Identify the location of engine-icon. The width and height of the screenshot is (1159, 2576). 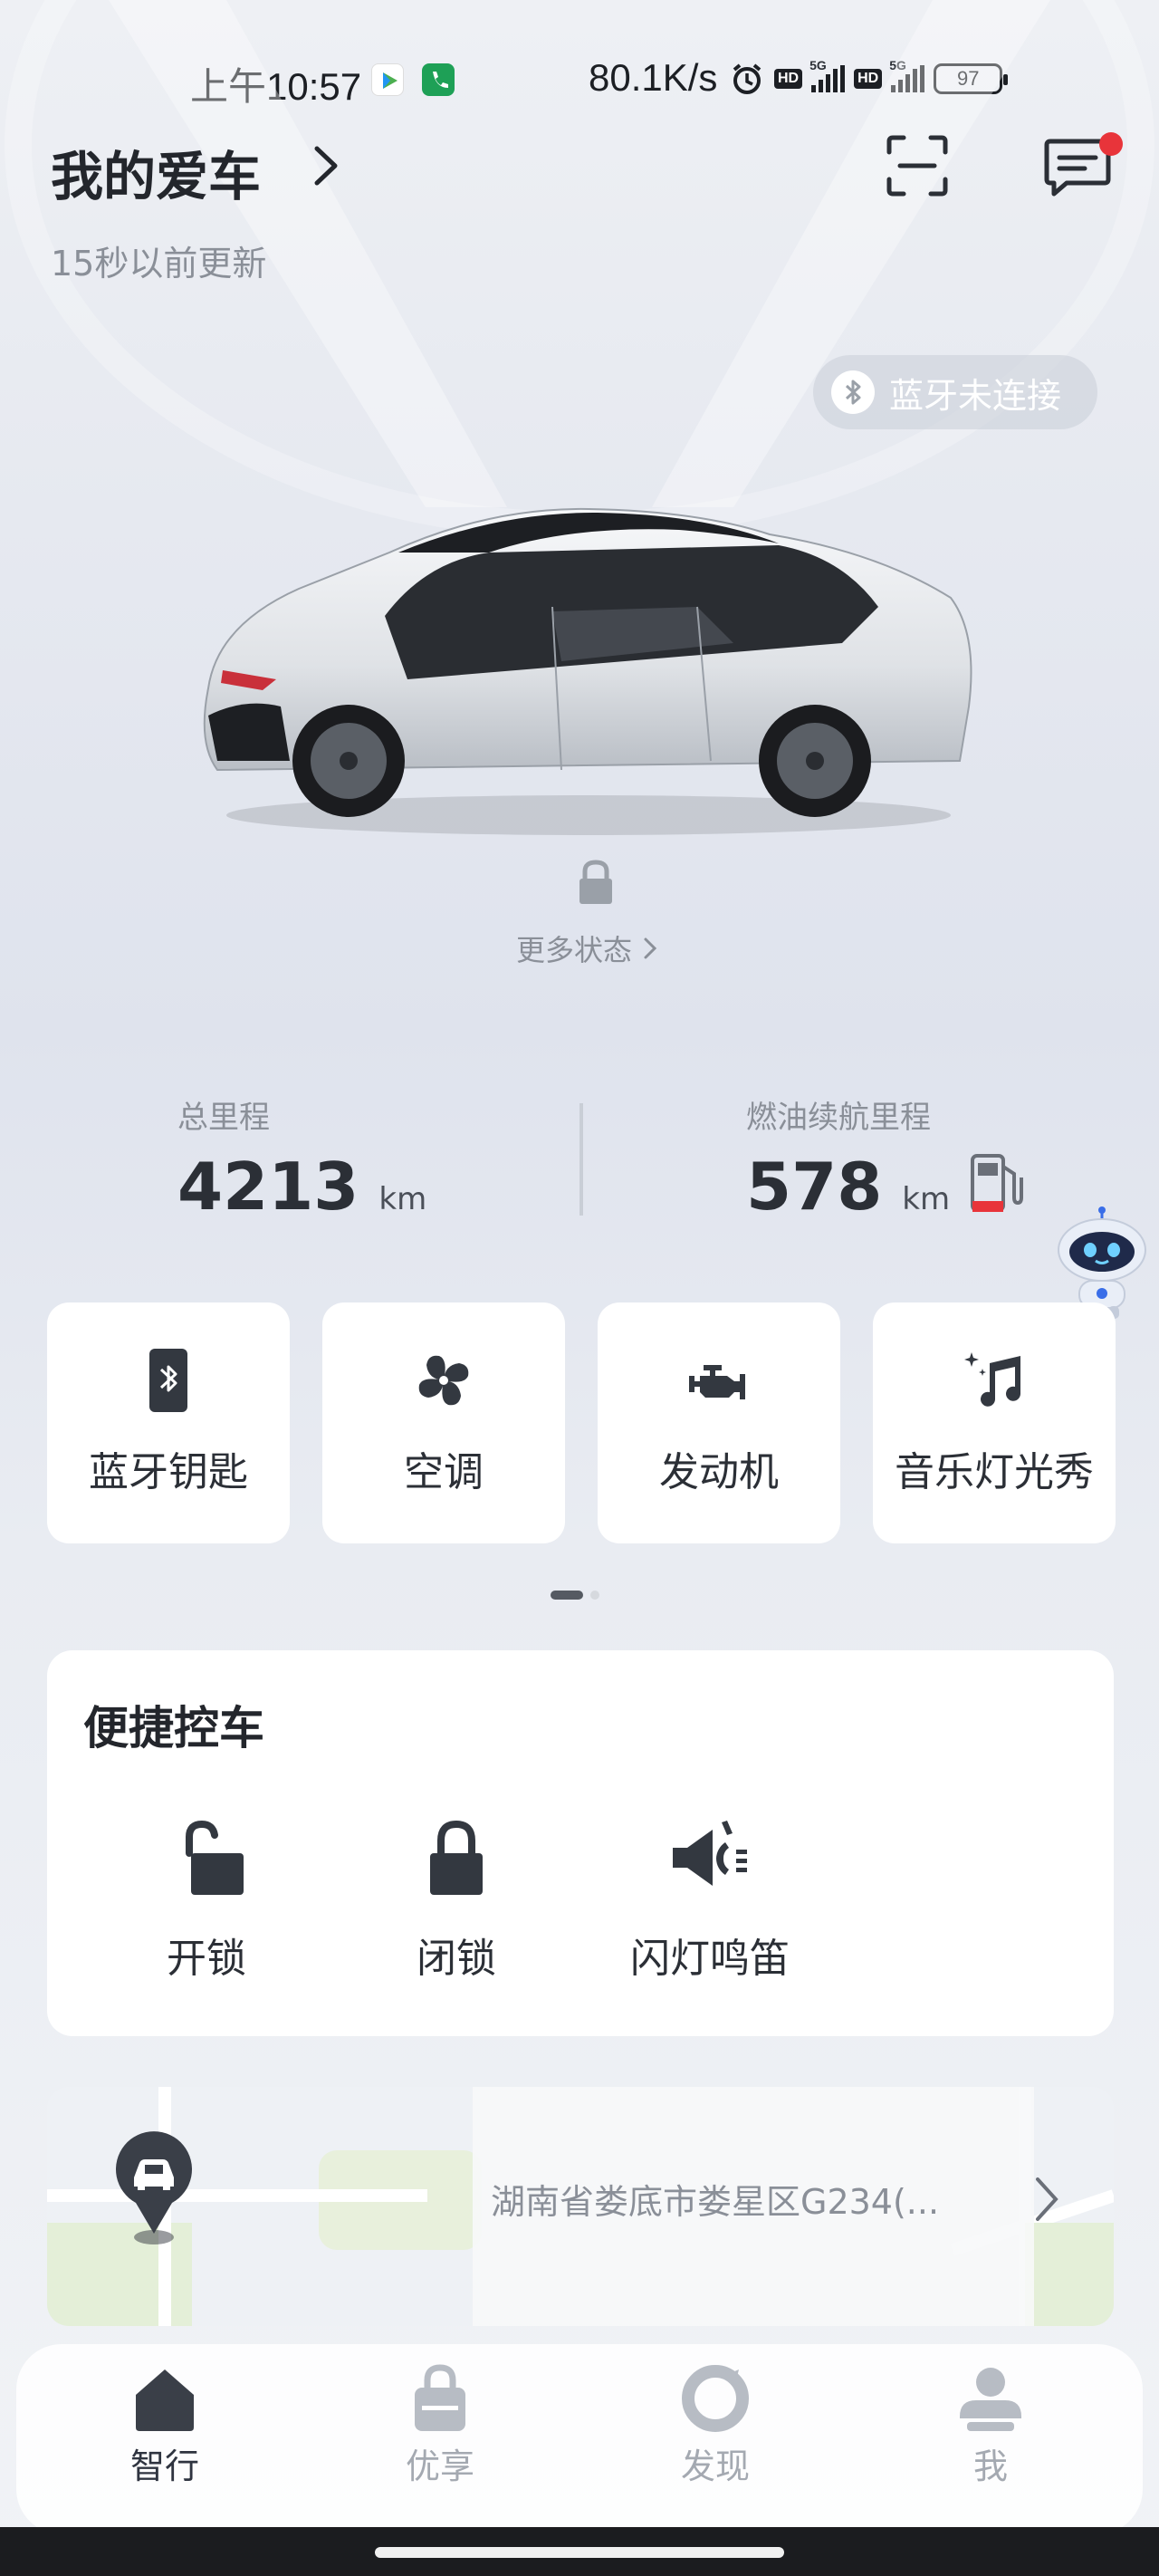
(717, 1382).